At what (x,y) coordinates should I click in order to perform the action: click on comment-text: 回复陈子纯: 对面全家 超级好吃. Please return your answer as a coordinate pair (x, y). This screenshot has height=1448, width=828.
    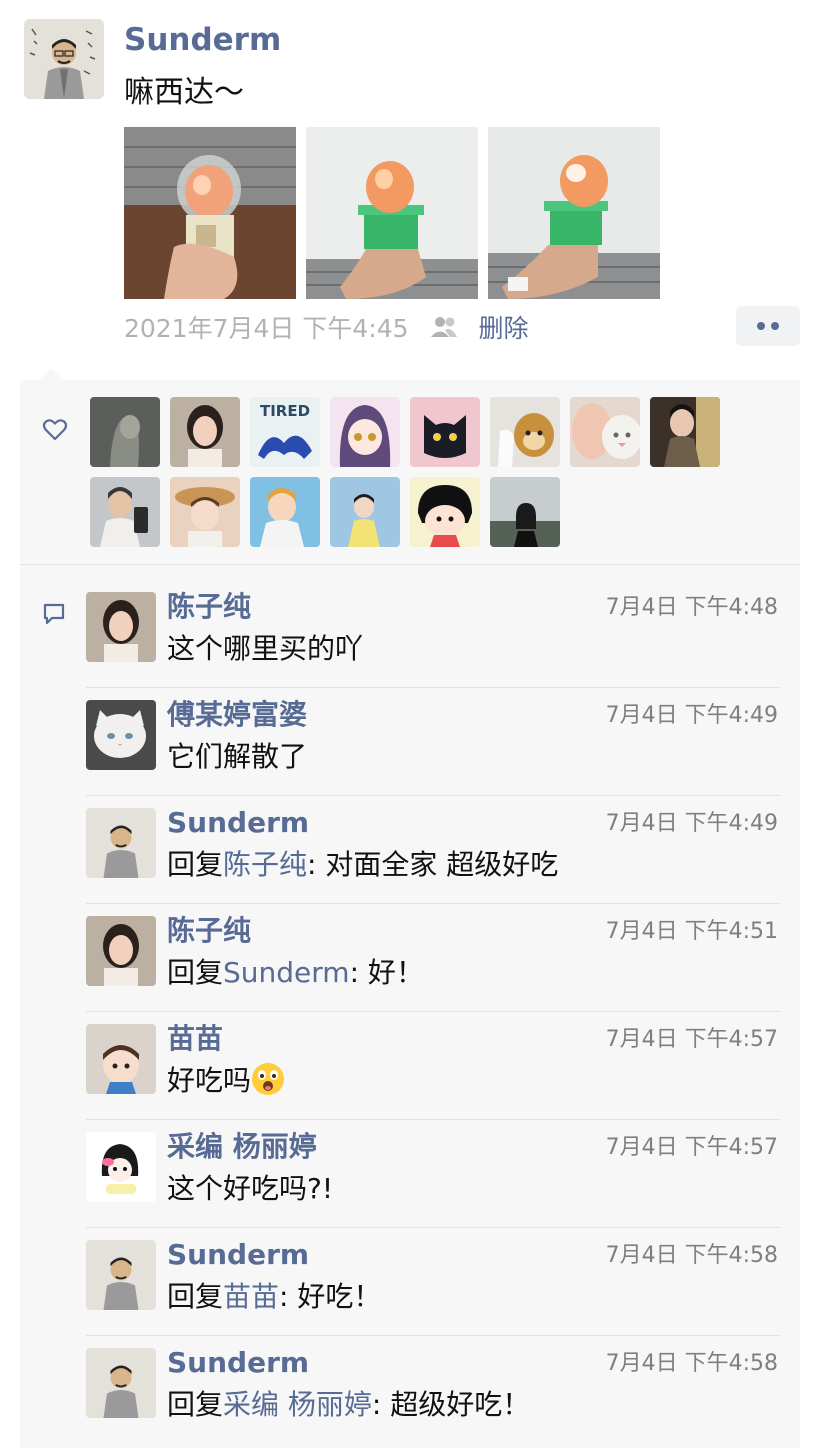
    Looking at the image, I should click on (362, 865).